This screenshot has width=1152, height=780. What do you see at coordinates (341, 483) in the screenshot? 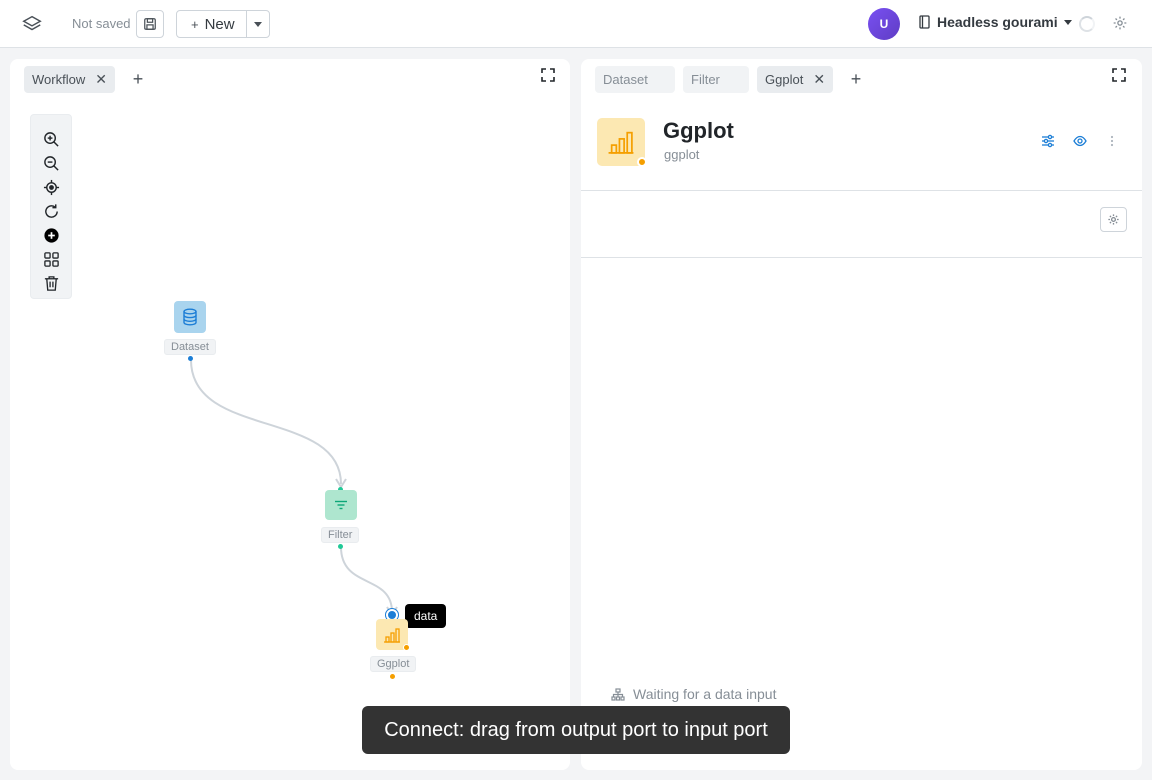
I see `edge-arrowhead` at bounding box center [341, 483].